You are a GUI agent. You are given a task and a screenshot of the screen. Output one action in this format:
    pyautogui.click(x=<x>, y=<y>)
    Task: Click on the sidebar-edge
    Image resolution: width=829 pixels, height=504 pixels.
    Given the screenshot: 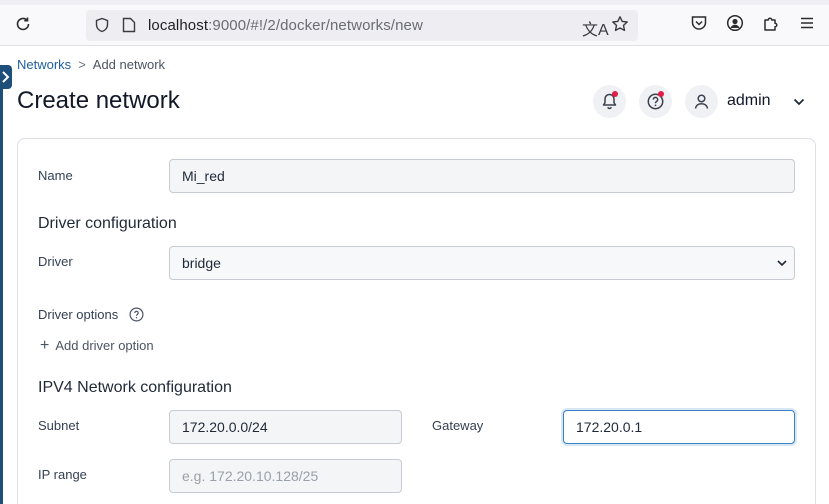 What is the action you would take?
    pyautogui.click(x=1, y=296)
    